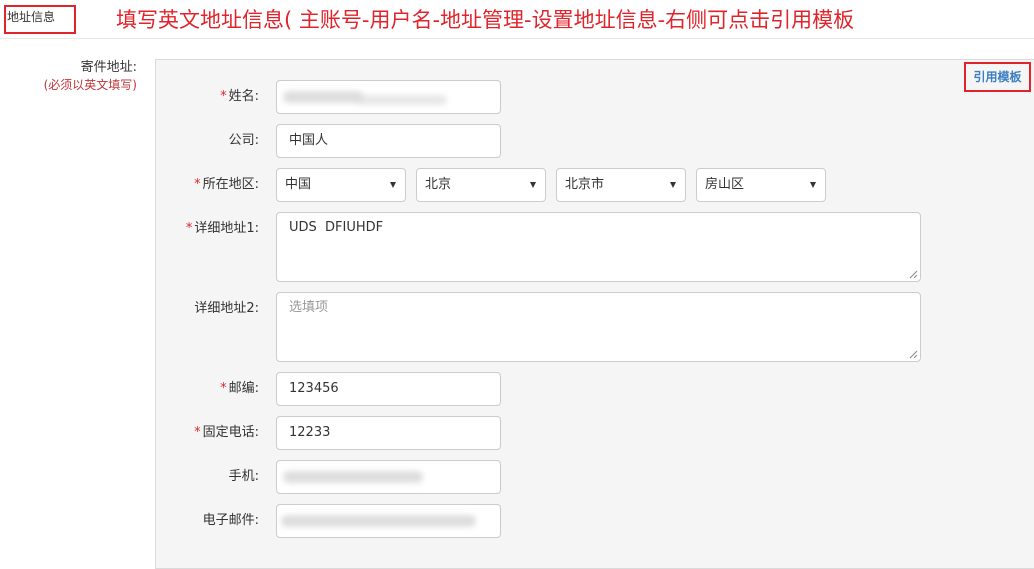 The width and height of the screenshot is (1034, 569). What do you see at coordinates (230, 432) in the screenshot?
I see `phone-label-text: 固定电话:` at bounding box center [230, 432].